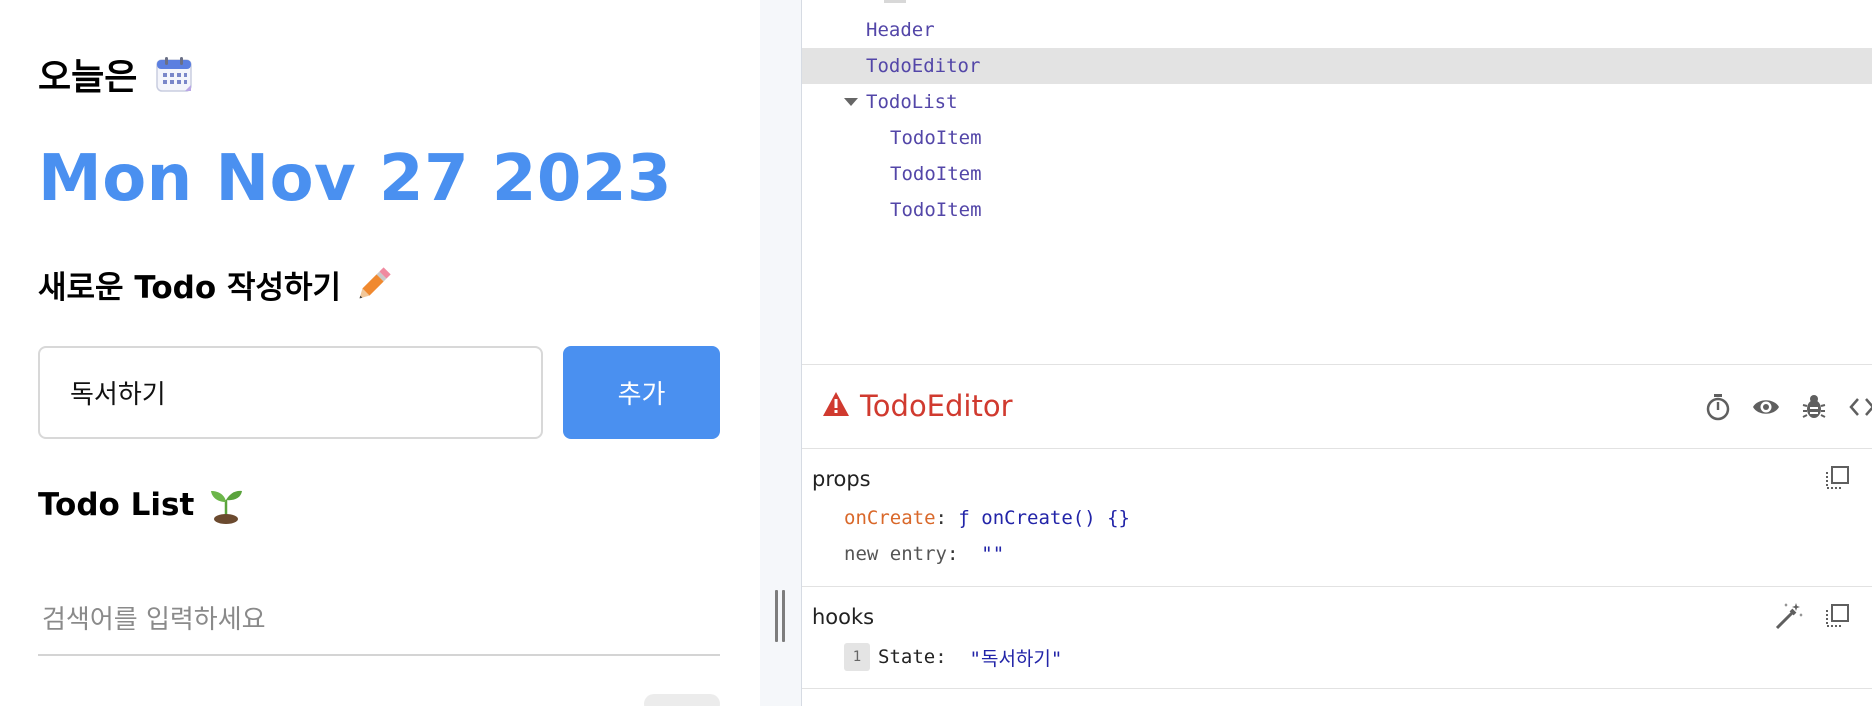  Describe the element at coordinates (116, 505) in the screenshot. I see `todo-list-heading-text: Todo List` at that location.